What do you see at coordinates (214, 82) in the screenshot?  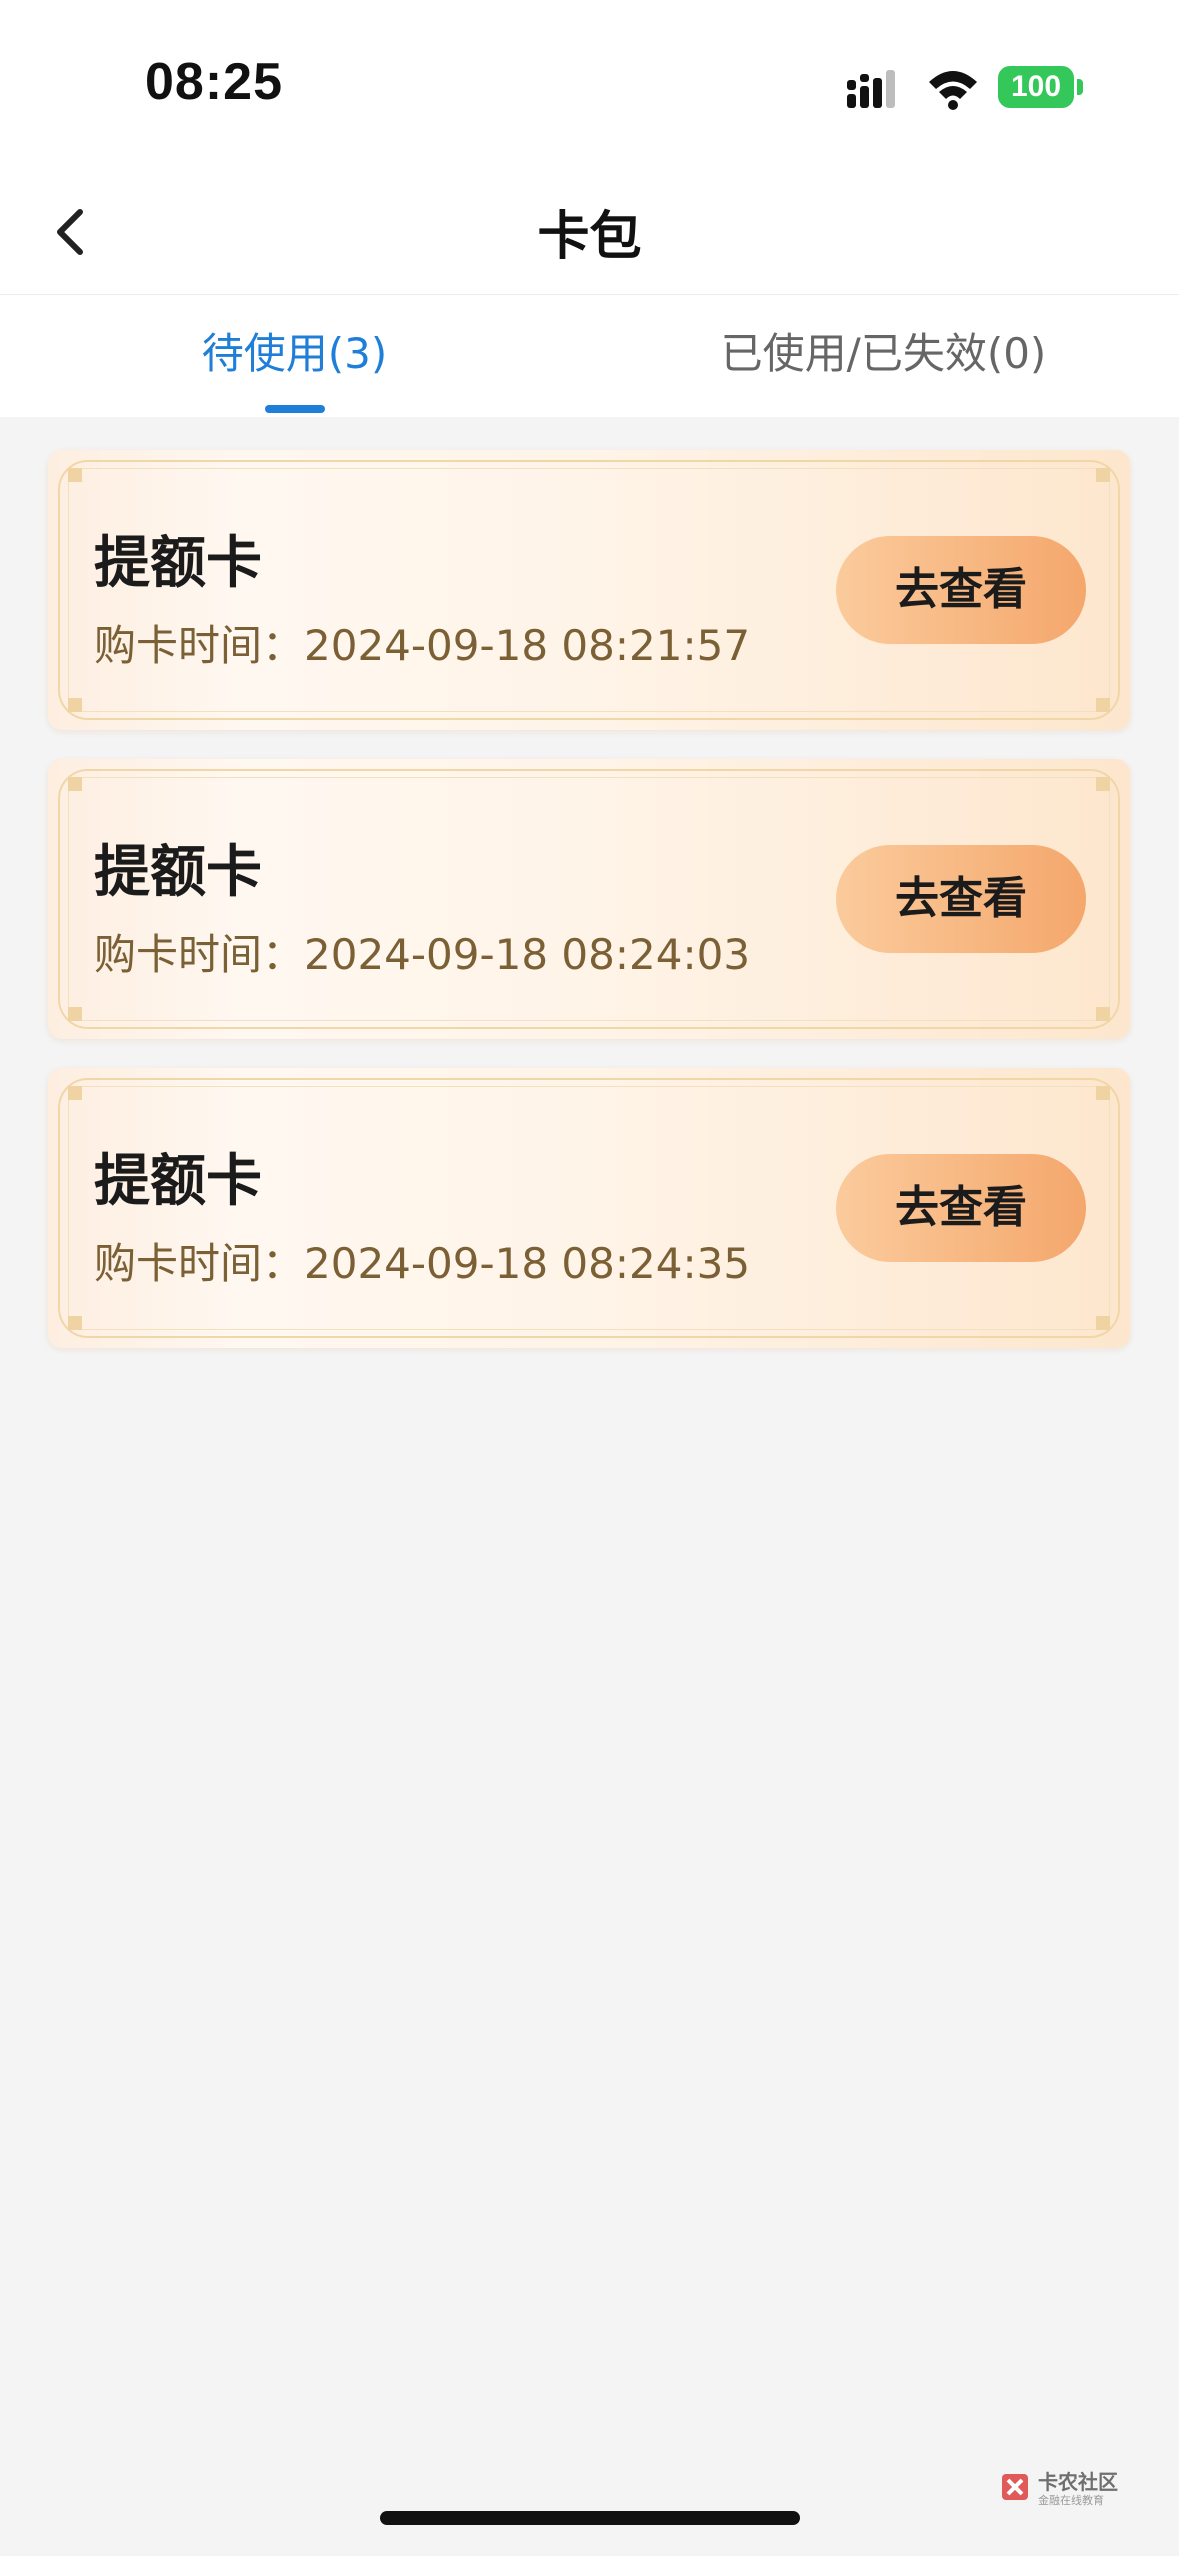 I see `status-time: 08:25` at bounding box center [214, 82].